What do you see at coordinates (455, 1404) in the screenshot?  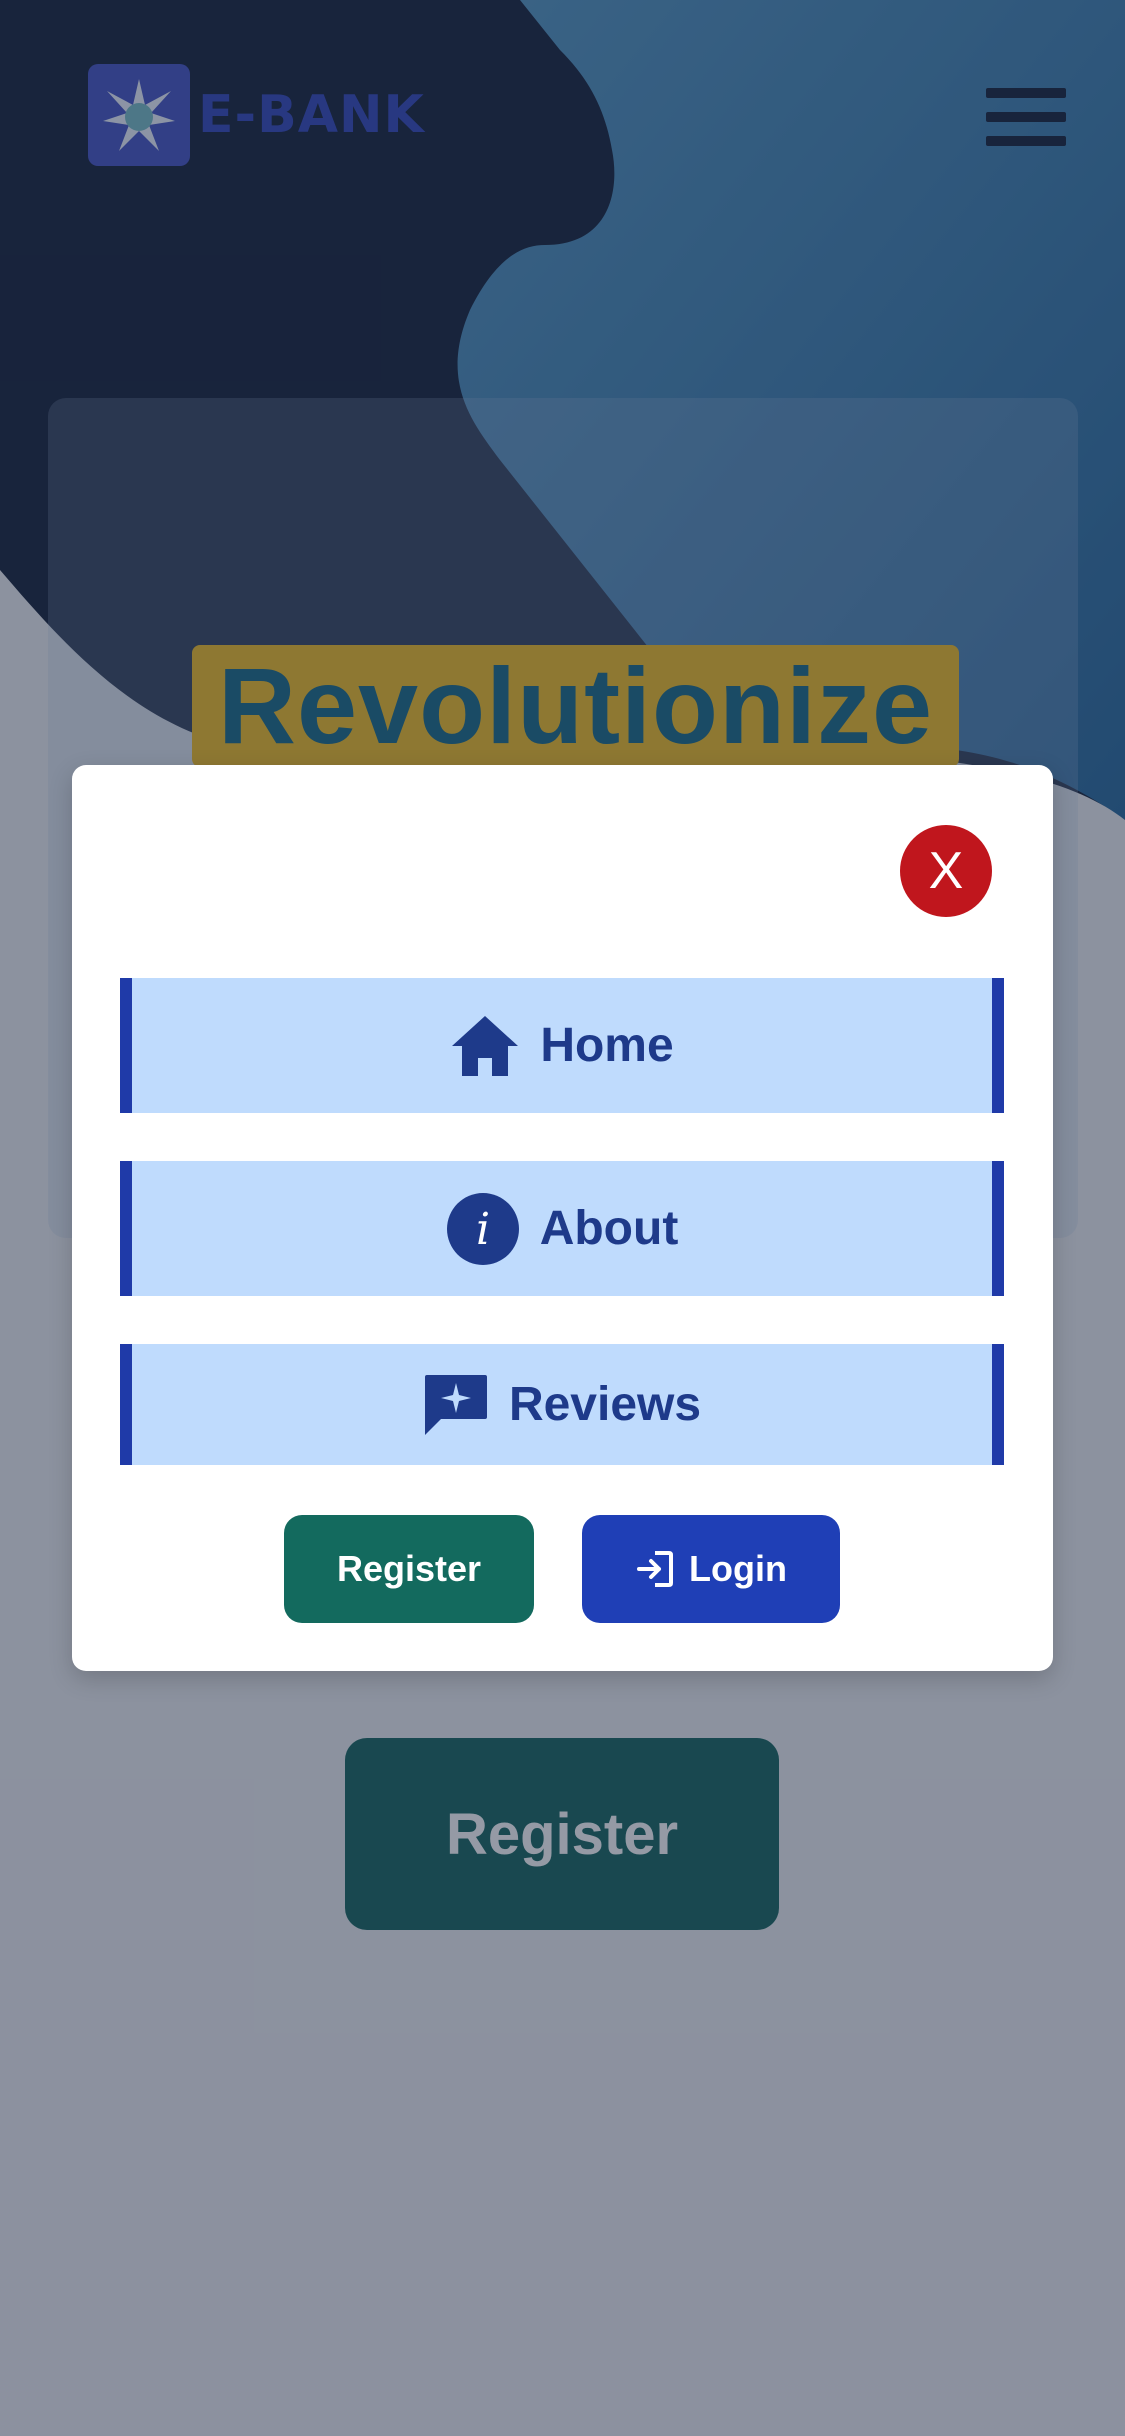 I see `reviews-icon` at bounding box center [455, 1404].